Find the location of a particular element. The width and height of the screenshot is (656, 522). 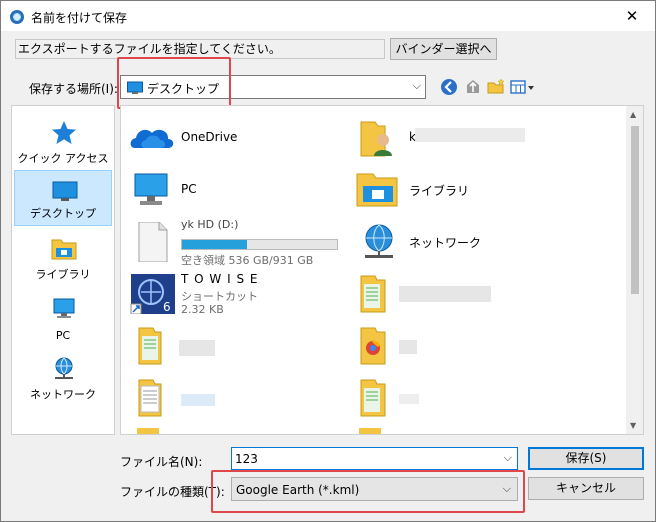

places-bar: クイック アクセス デスクトップ ライブラリ PC ネットワーク is located at coordinates (63, 270).